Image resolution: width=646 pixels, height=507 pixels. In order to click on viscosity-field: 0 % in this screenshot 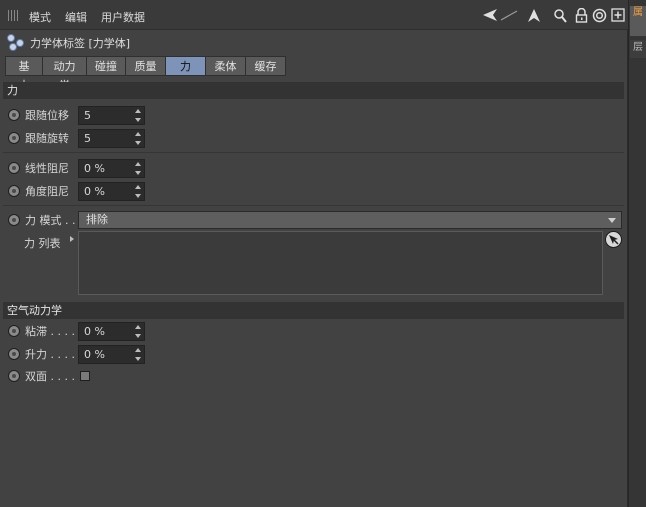, I will do `click(111, 331)`.